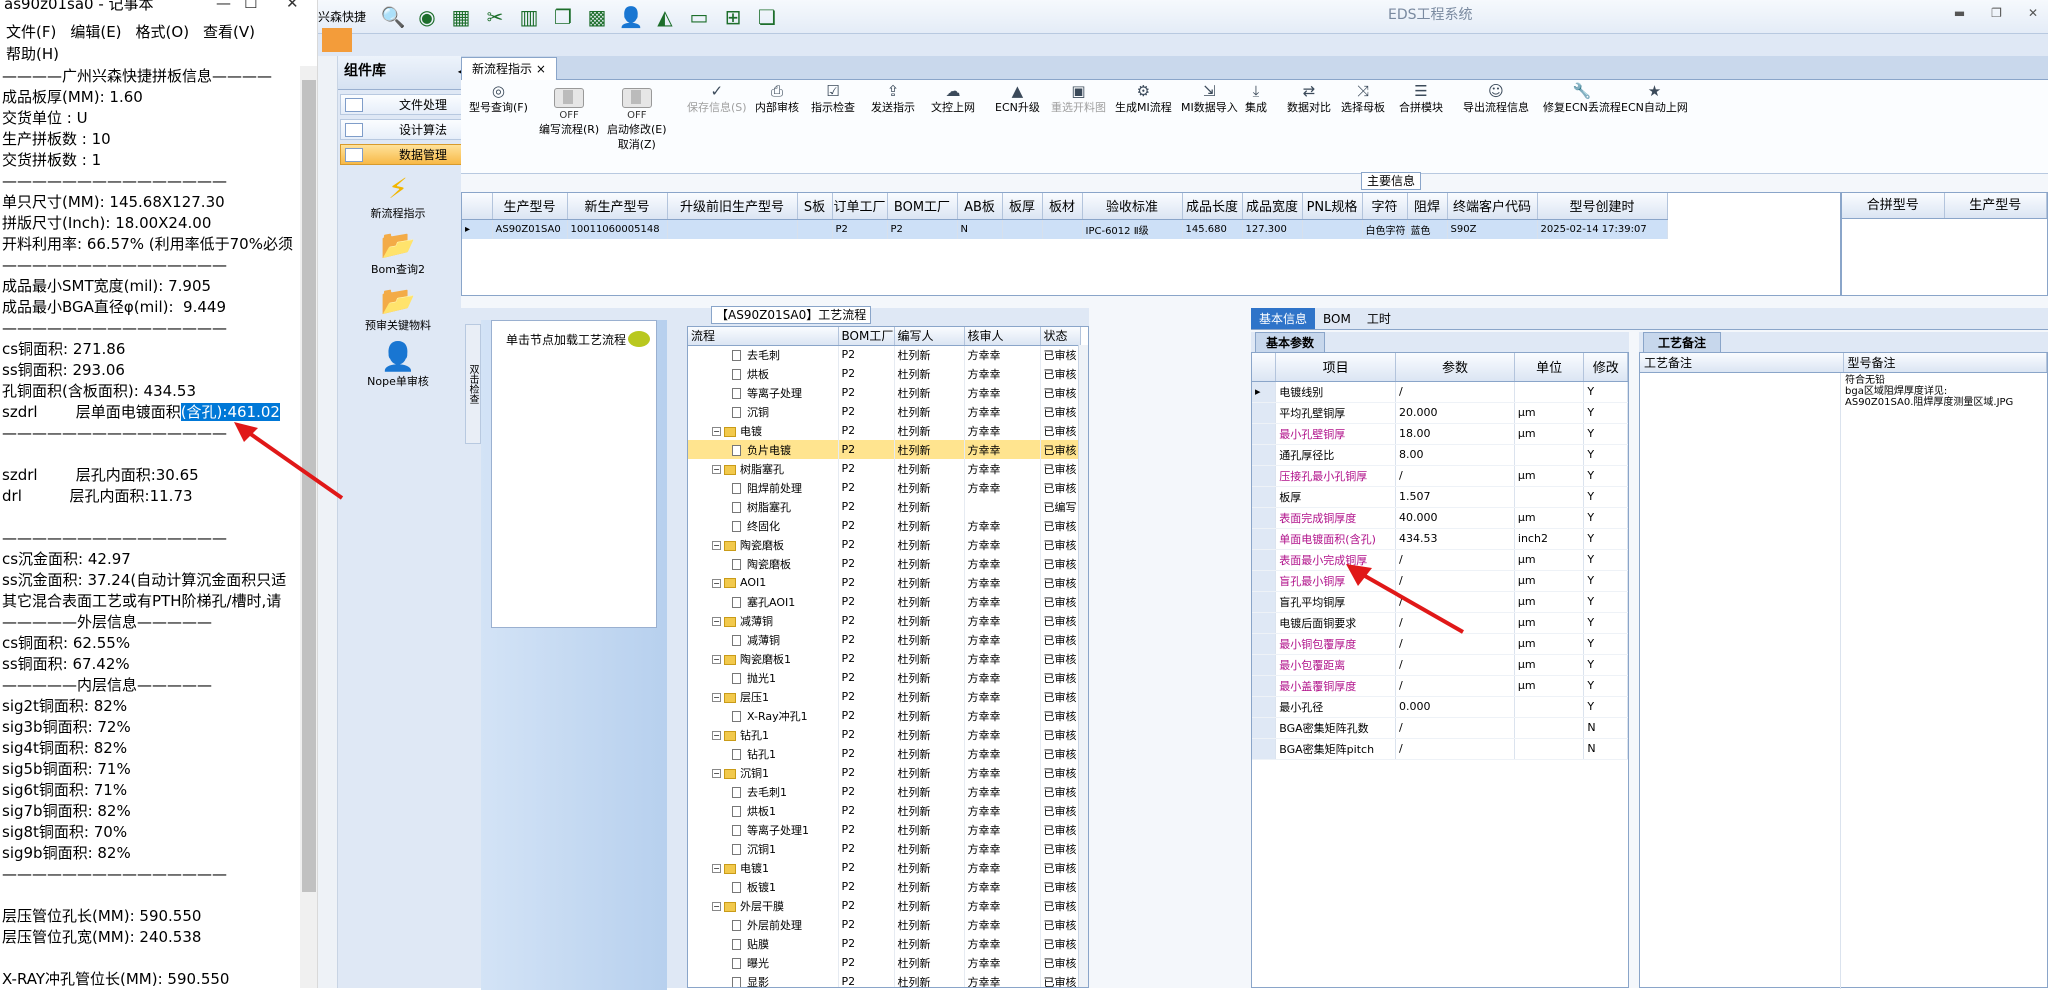 This screenshot has height=990, width=2048. What do you see at coordinates (409, 154) in the screenshot?
I see `sidebar-item-data: 数据管理` at bounding box center [409, 154].